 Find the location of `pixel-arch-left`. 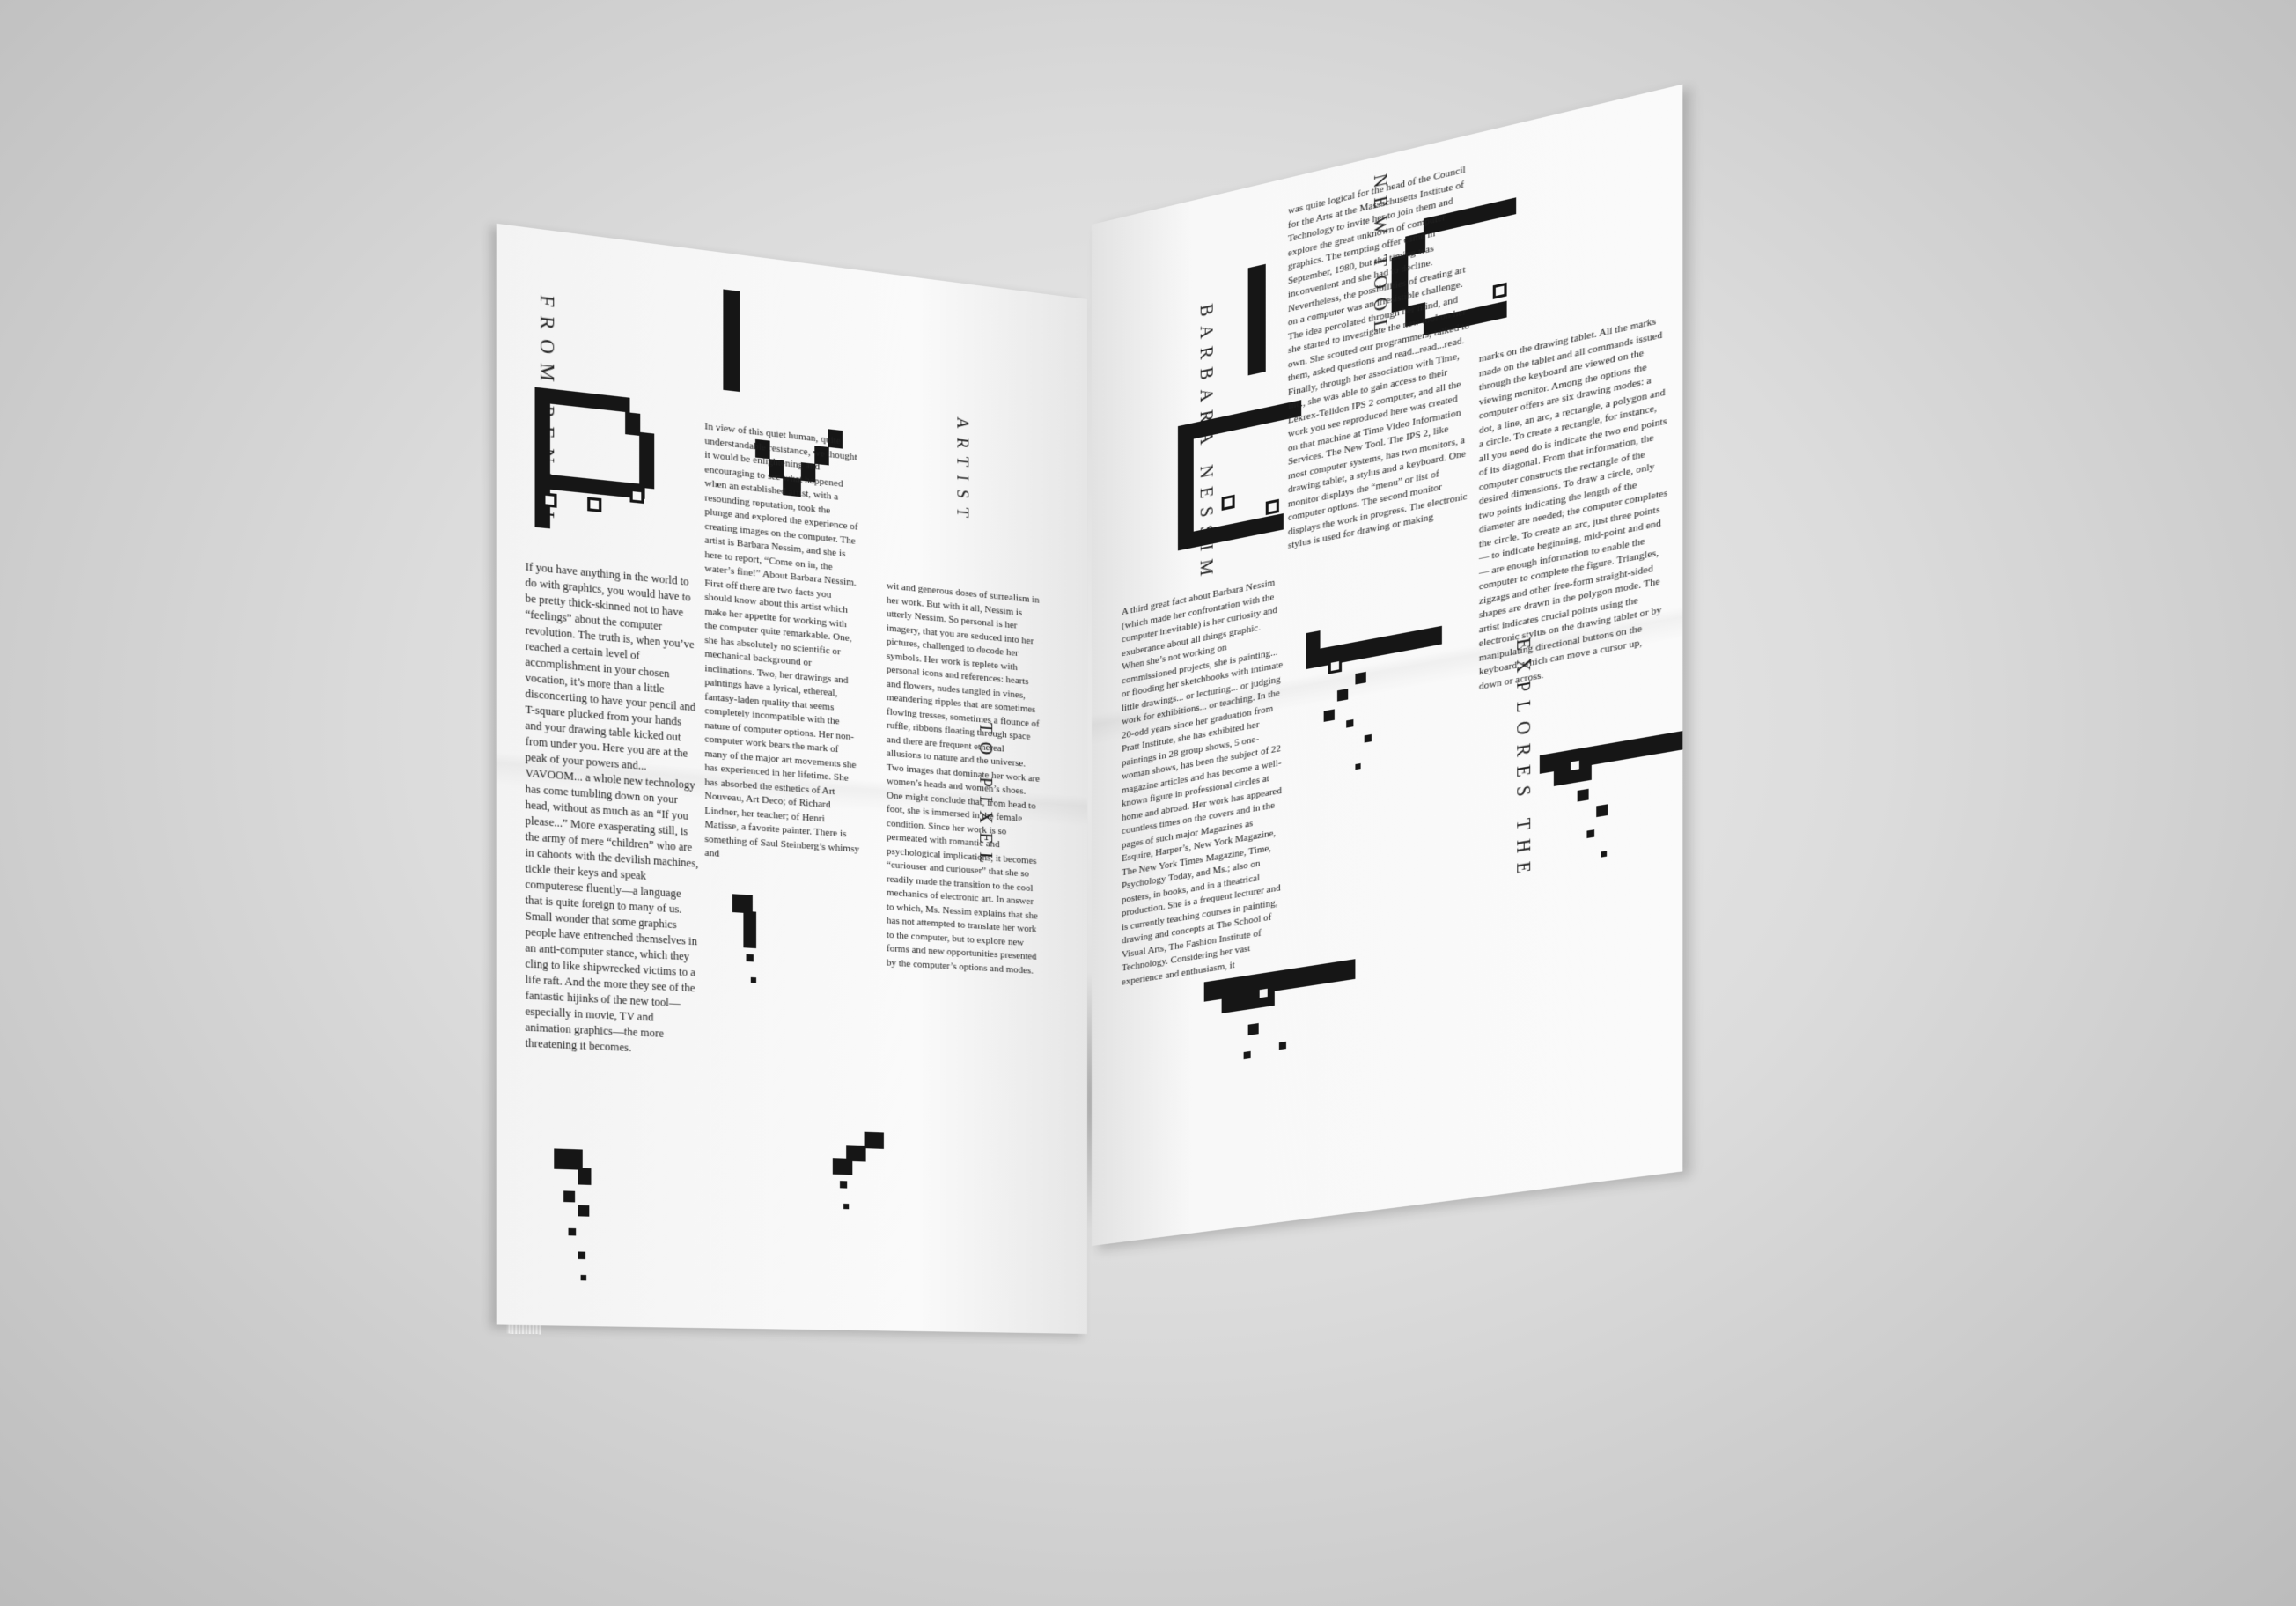

pixel-arch-left is located at coordinates (792, 262).